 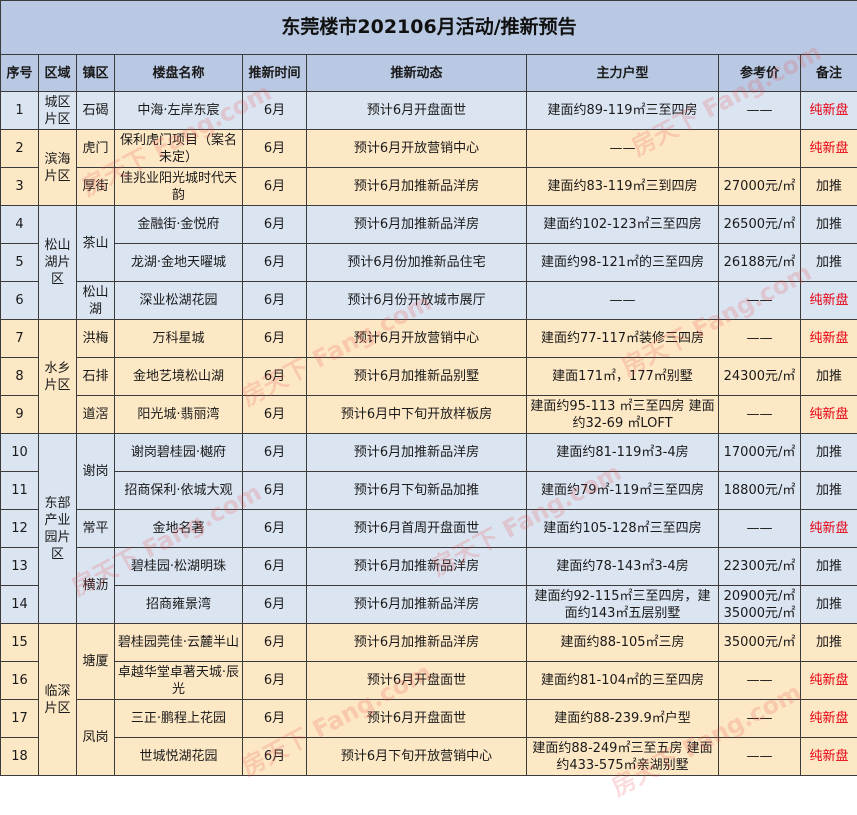 What do you see at coordinates (428, 27) in the screenshot?
I see `table-title: 东莞楼市202106月活动/推新预告` at bounding box center [428, 27].